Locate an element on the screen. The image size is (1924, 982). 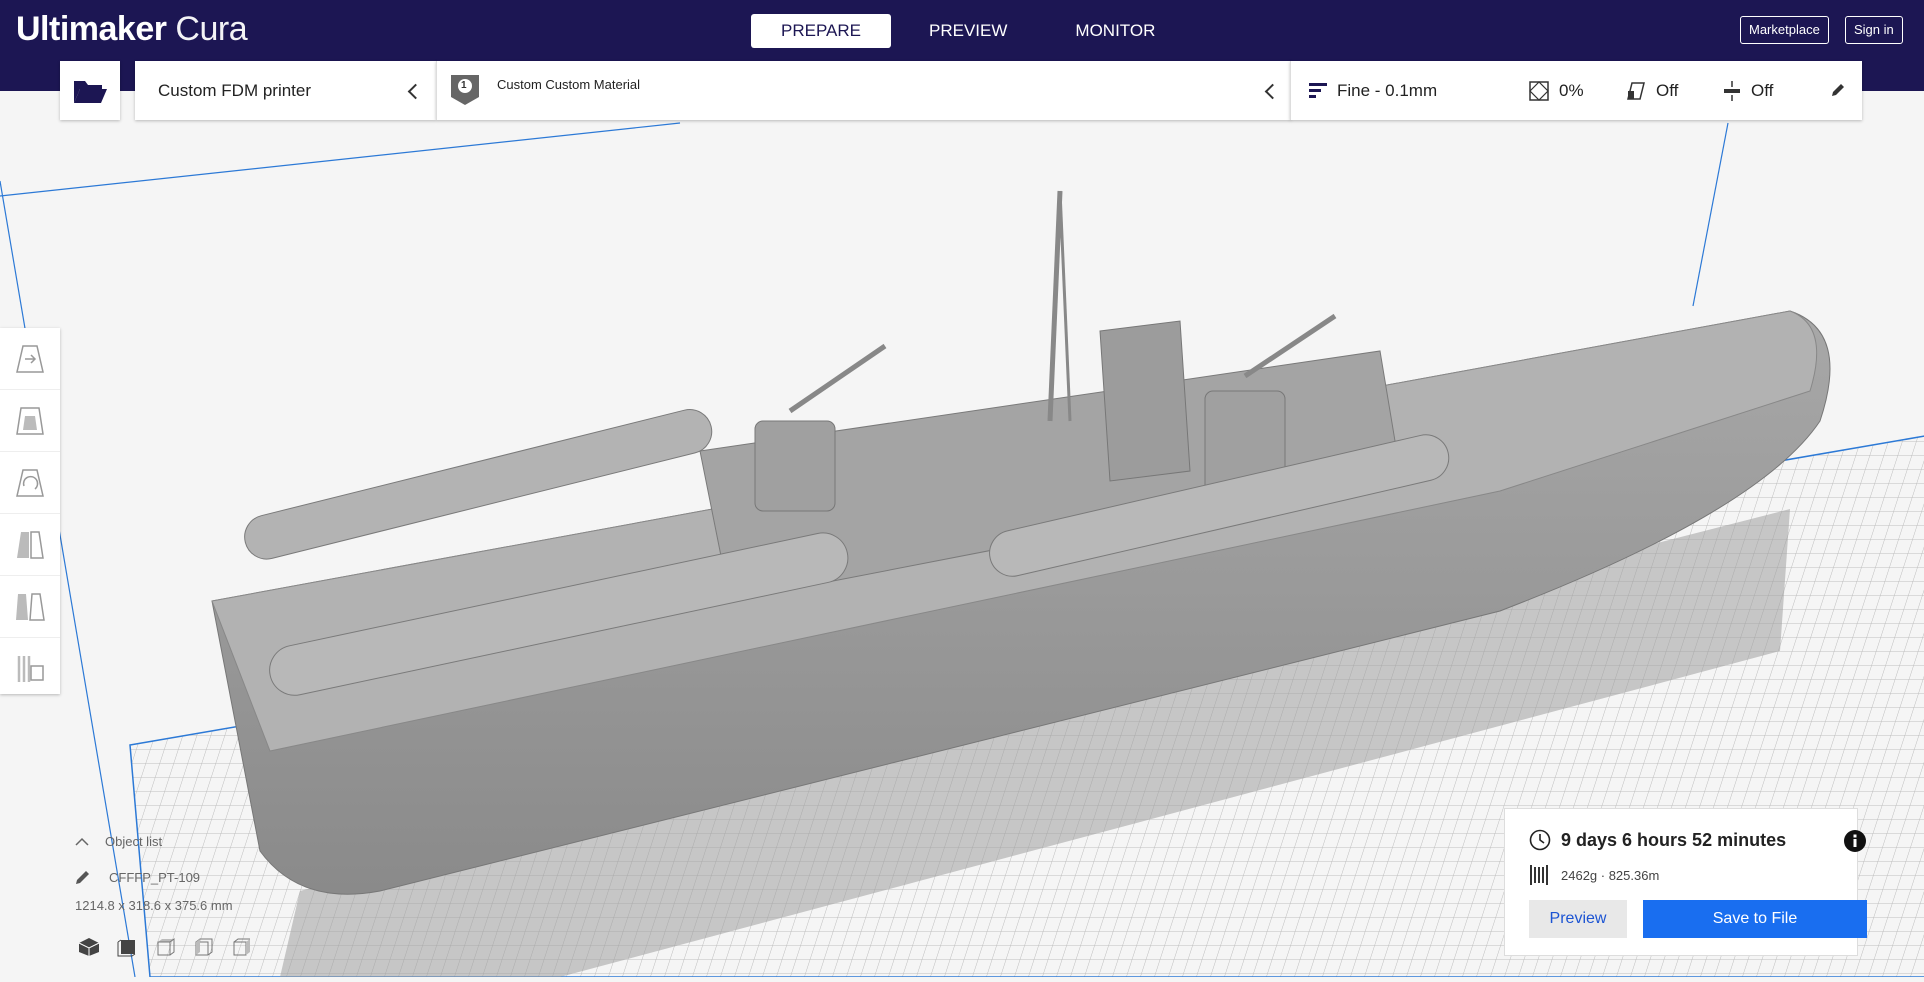
object-list-header: Object list is located at coordinates (134, 841).